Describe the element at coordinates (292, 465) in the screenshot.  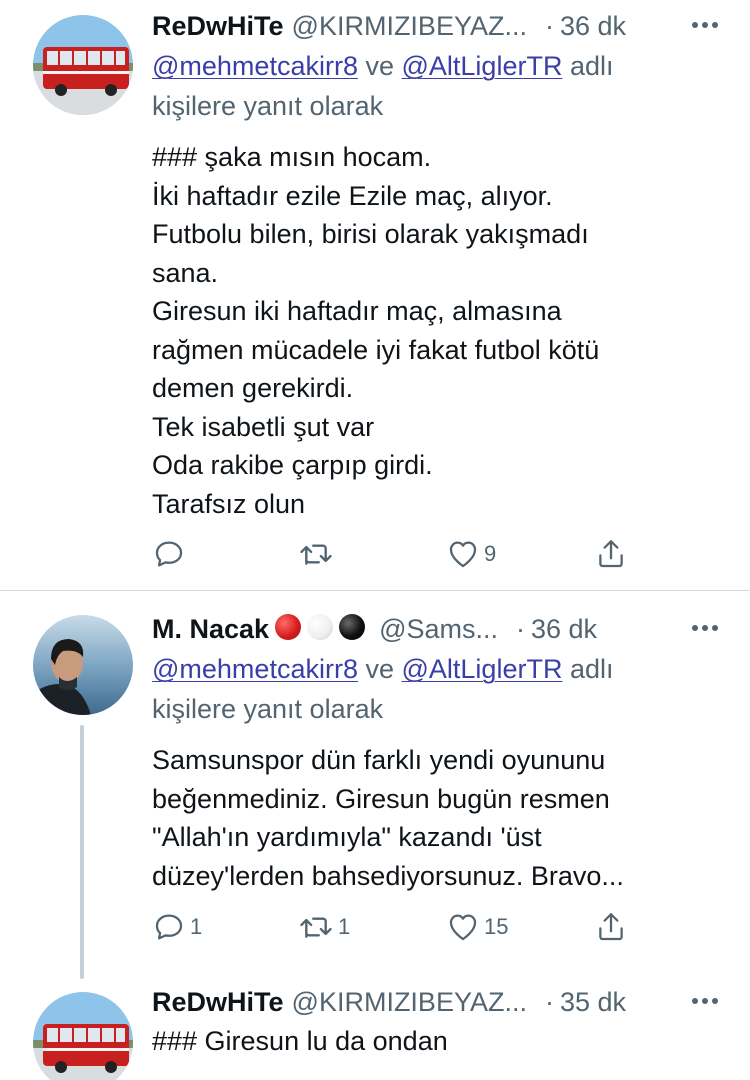
I see `text-line: Oda rakibe çarpıp girdi.` at that location.